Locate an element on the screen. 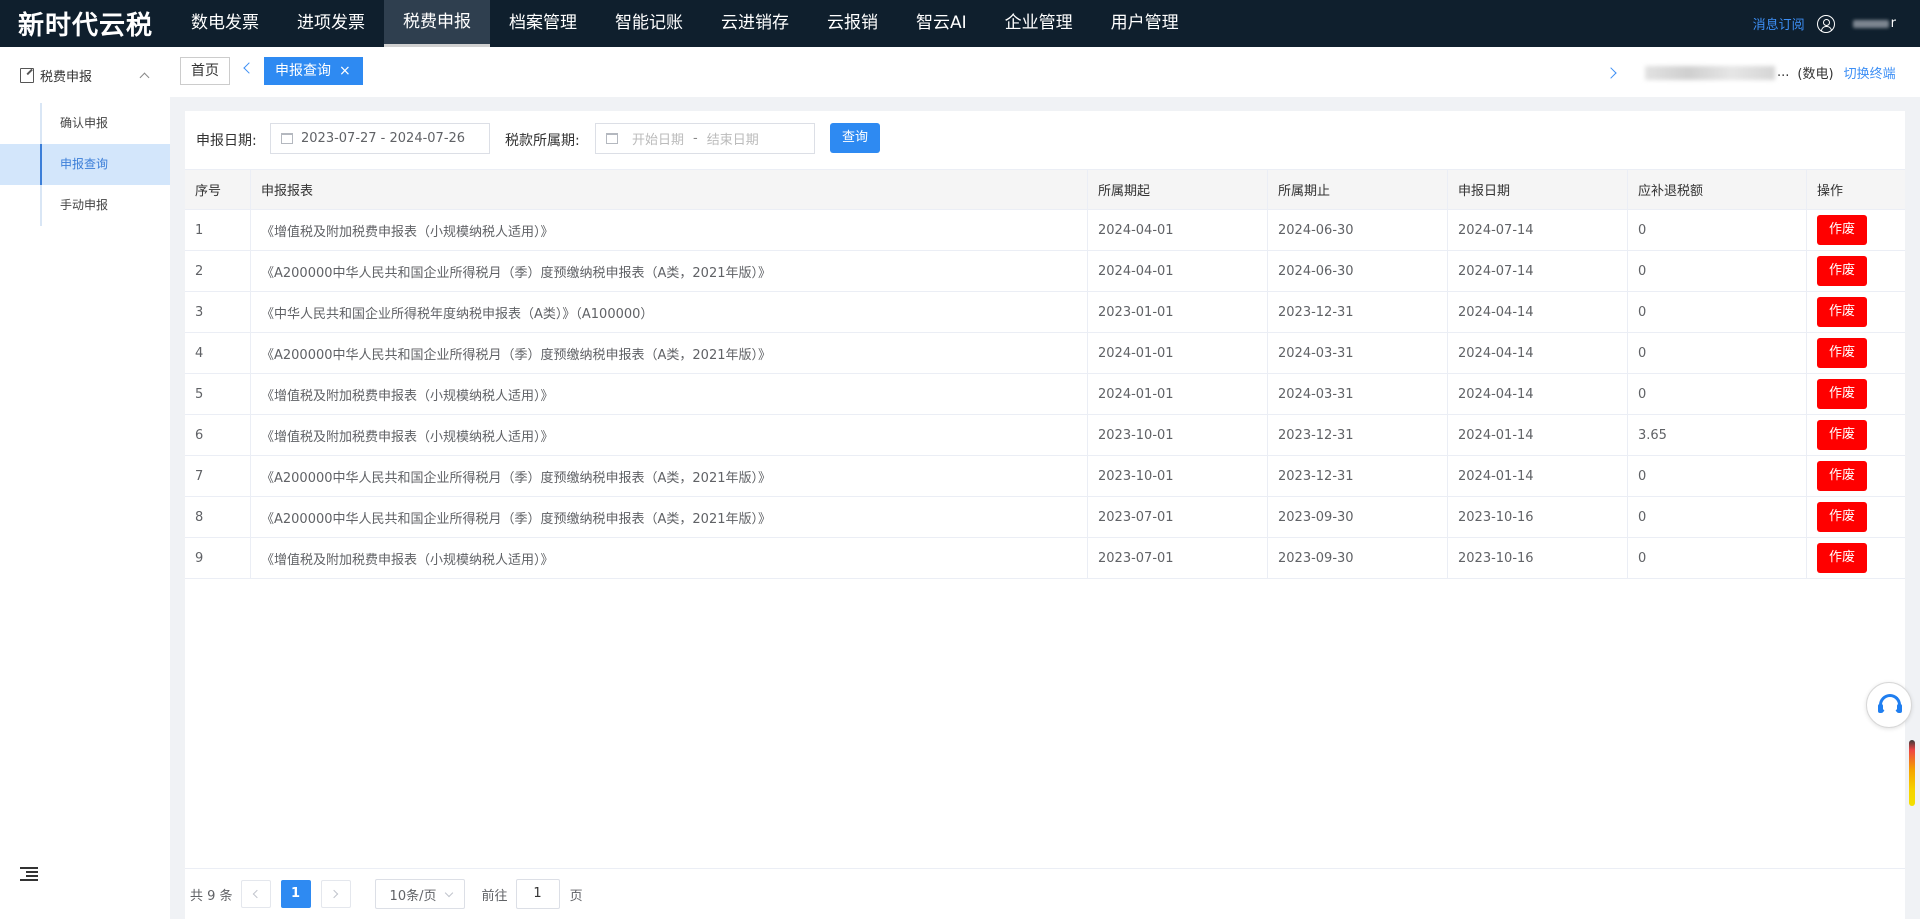 The image size is (1920, 919). sidebar-group-tax-declaration: 税费申报 is located at coordinates (85, 75).